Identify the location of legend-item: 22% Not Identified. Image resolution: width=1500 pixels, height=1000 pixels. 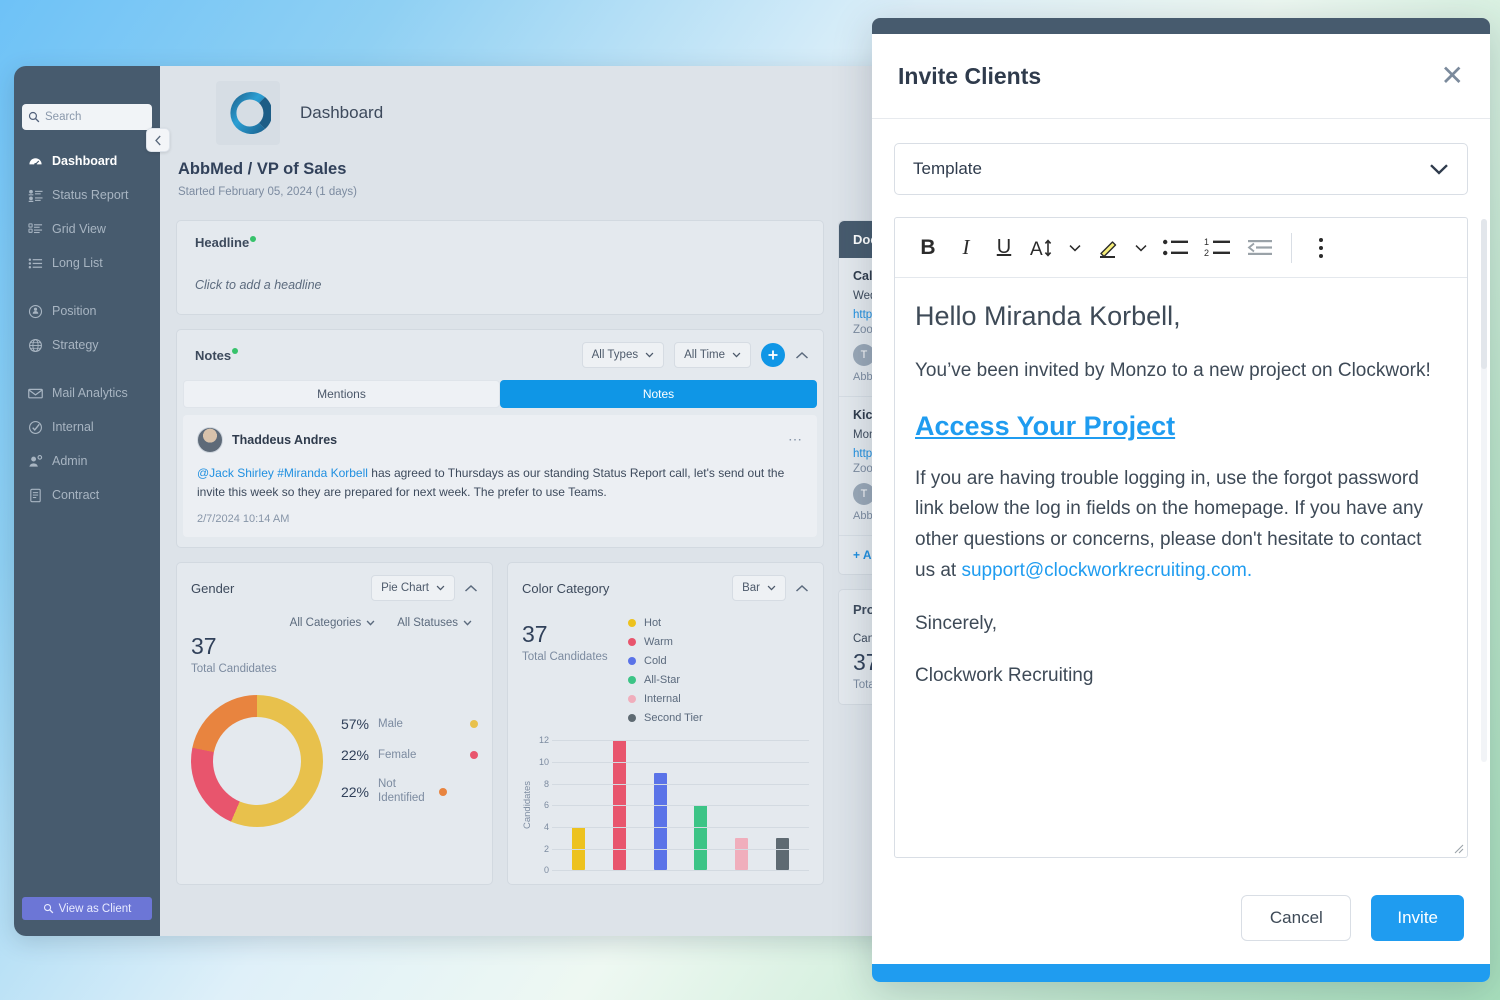
(406, 791).